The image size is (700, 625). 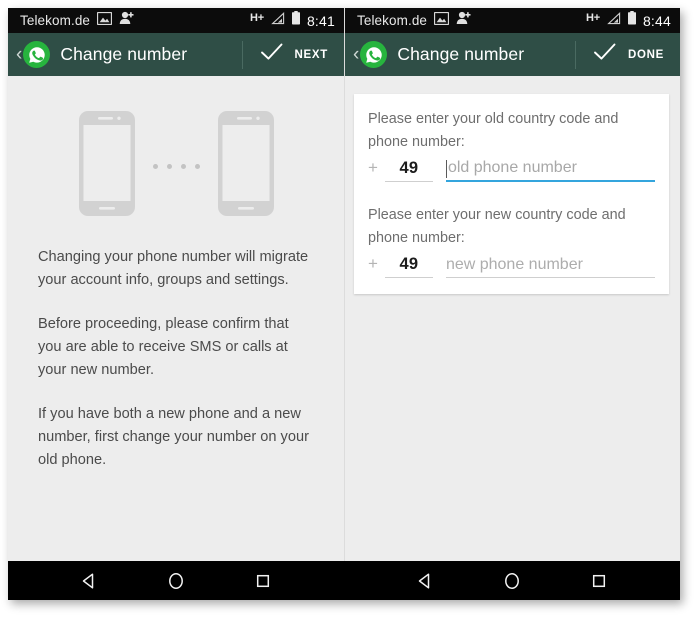 What do you see at coordinates (292, 54) in the screenshot?
I see `app-bar-actions: NEXT` at bounding box center [292, 54].